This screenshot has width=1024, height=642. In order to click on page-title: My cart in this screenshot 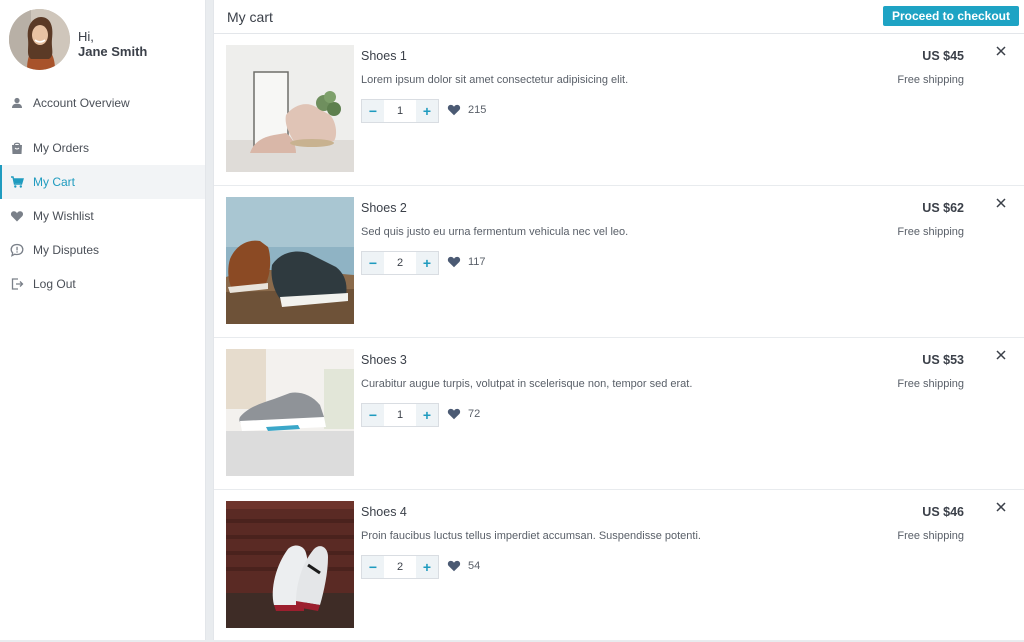, I will do `click(250, 17)`.